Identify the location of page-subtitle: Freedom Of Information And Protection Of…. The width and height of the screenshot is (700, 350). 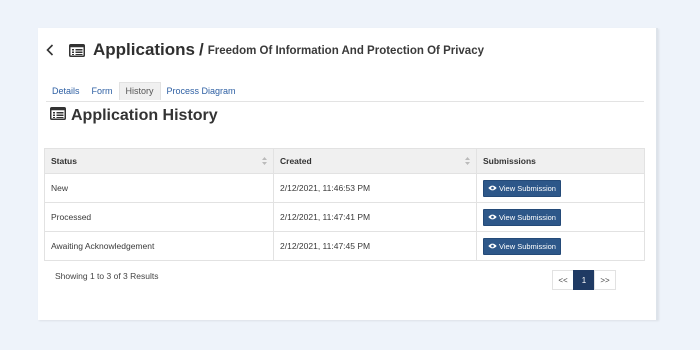
(345, 51).